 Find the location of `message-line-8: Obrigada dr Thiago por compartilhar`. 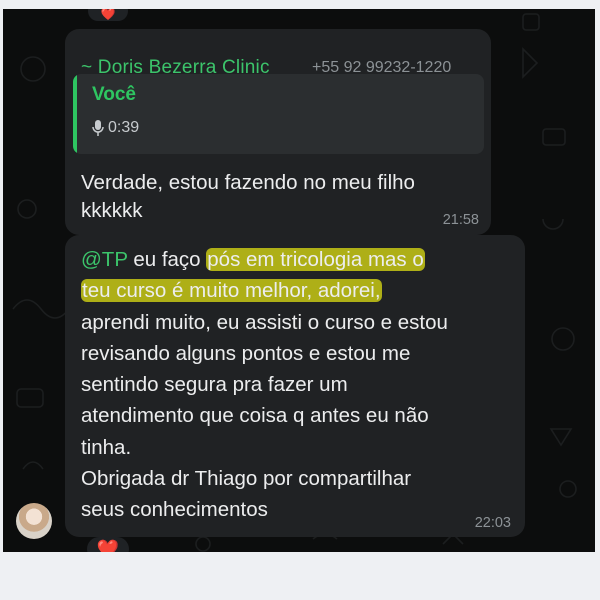

message-line-8: Obrigada dr Thiago por compartilhar is located at coordinates (246, 479).